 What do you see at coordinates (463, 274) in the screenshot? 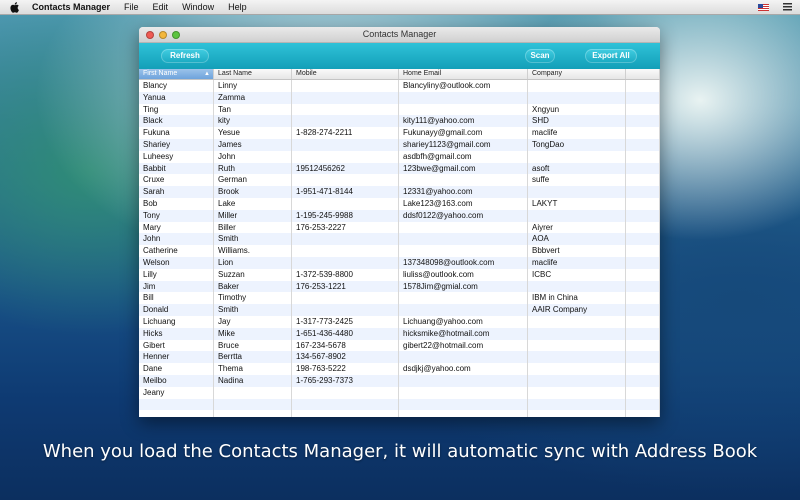
I see `table-cell: liuliss@outlook.com` at bounding box center [463, 274].